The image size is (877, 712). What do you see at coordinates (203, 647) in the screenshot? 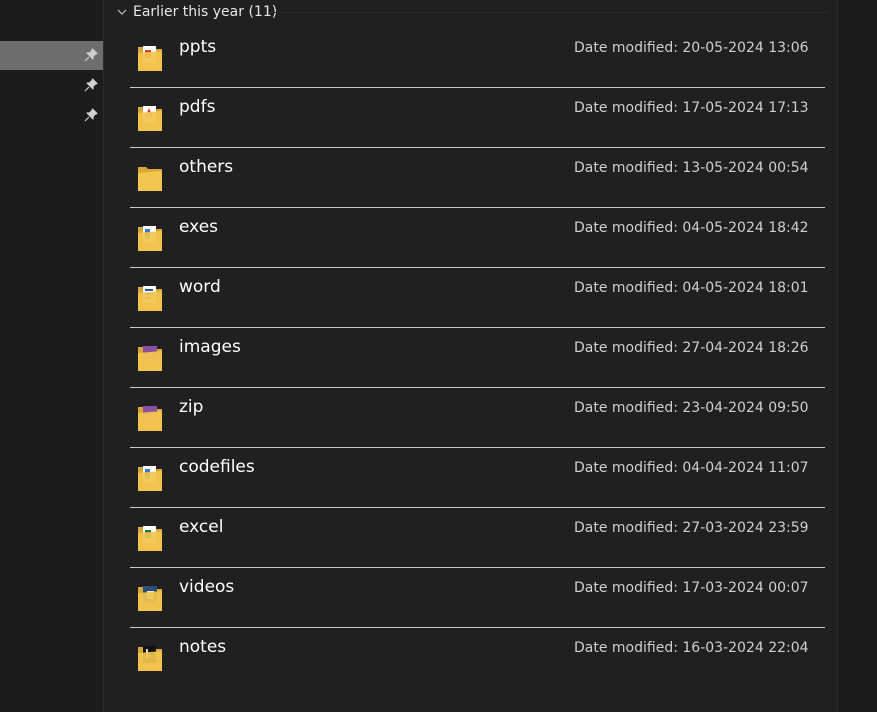
I see `item-name: notes` at bounding box center [203, 647].